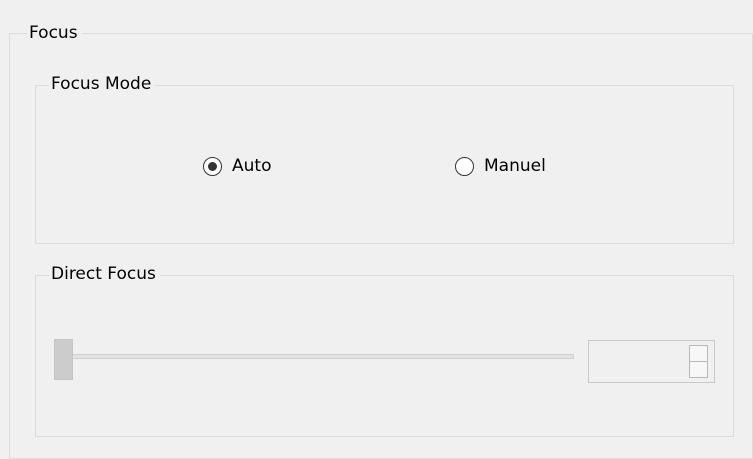 The height and width of the screenshot is (459, 753). I want to click on spin-up-icon, so click(698, 353).